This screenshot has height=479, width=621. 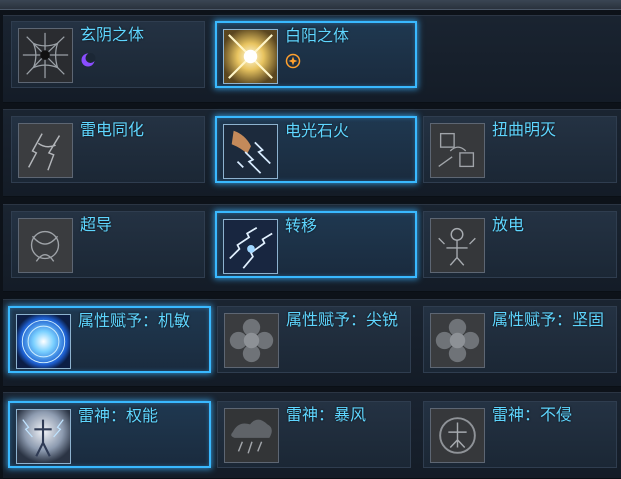 What do you see at coordinates (250, 151) in the screenshot?
I see `lightning-strike-icon` at bounding box center [250, 151].